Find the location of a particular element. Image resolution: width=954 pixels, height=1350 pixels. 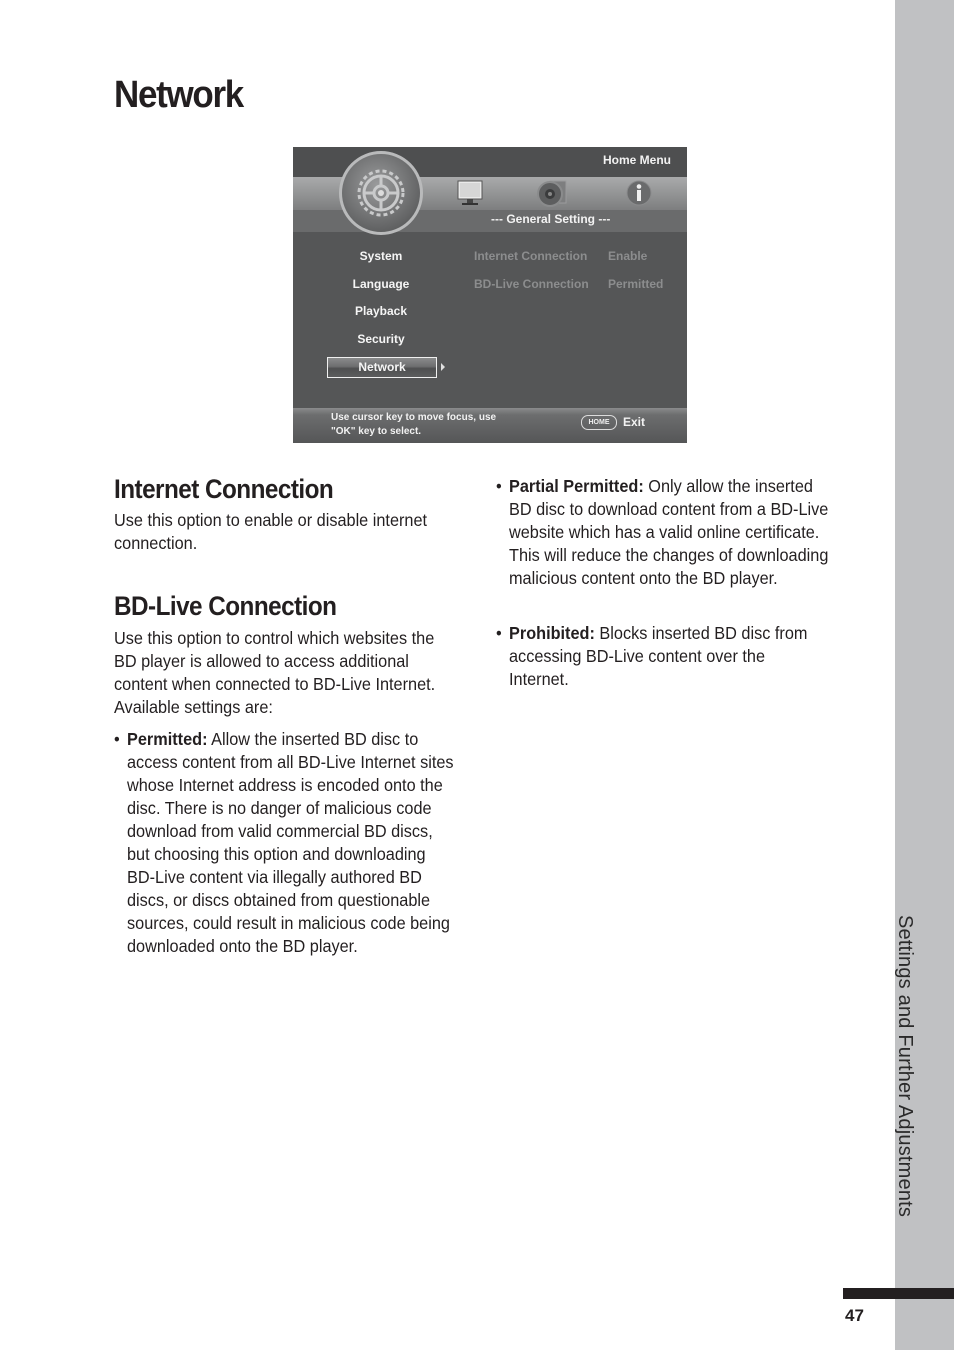

page-number-bar is located at coordinates (898, 1293).